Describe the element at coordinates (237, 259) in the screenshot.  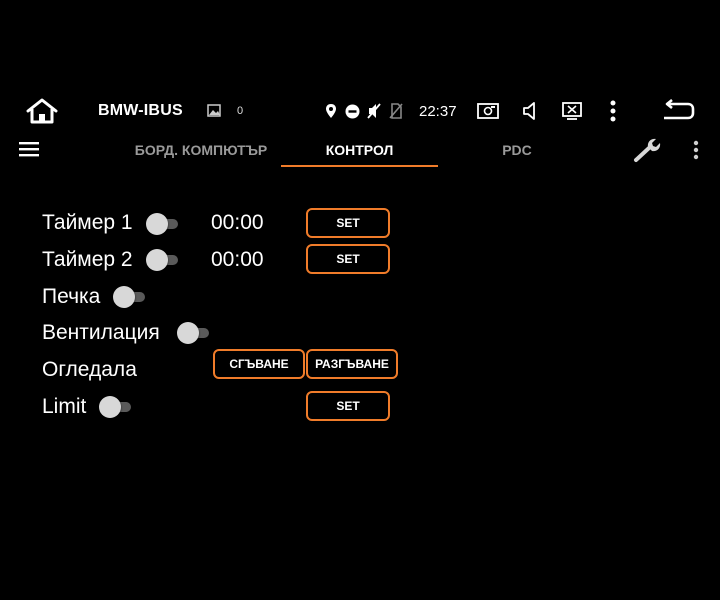
I see `timer2-time: 00:00` at that location.